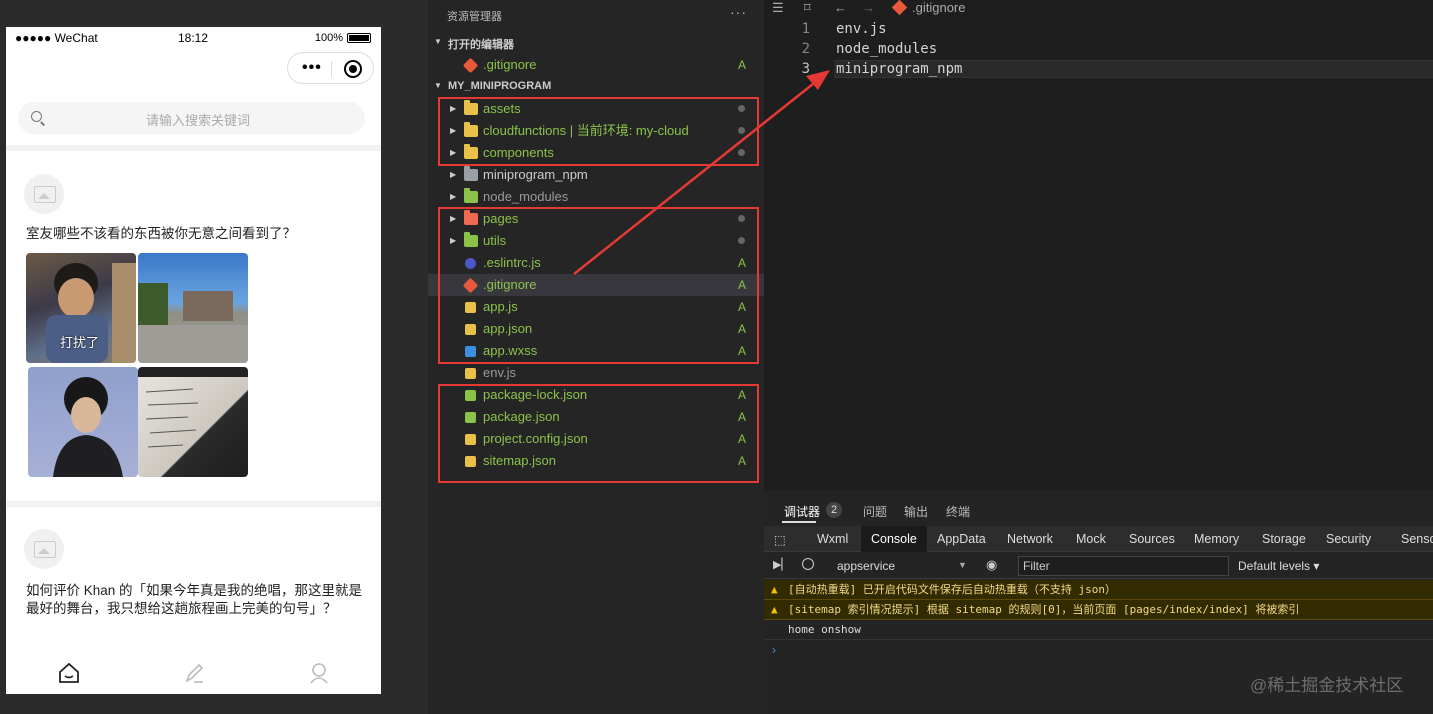 The height and width of the screenshot is (714, 1433). Describe the element at coordinates (1098, 511) in the screenshot. I see `panel-tabs: 调试器 2 问题 输出 终端` at that location.